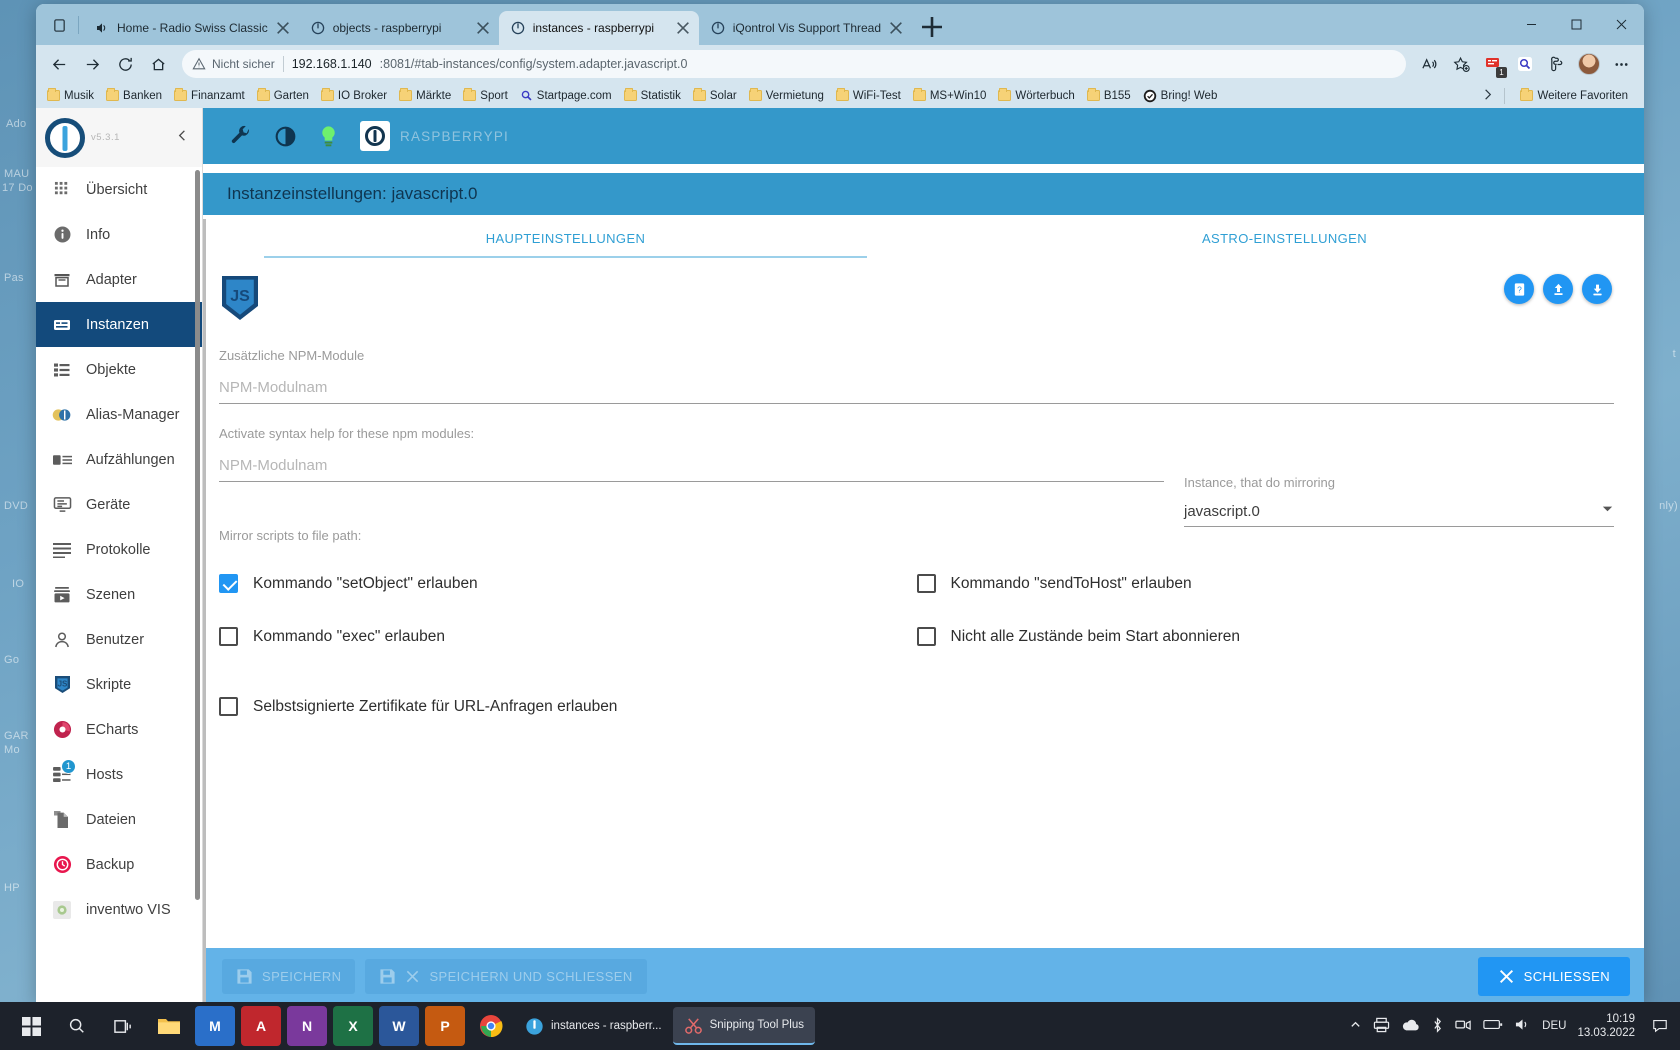 This screenshot has width=1680, height=1050. I want to click on taskbar-window-snipping-tool: Snipping Tool Plus, so click(743, 1026).